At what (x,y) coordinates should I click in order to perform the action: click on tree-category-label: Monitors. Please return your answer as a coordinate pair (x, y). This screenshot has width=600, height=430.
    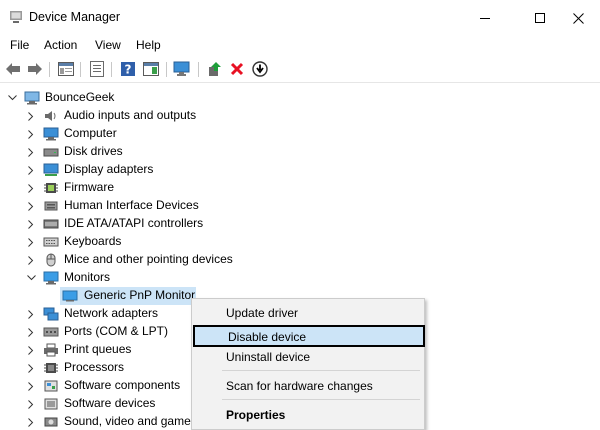
    Looking at the image, I should click on (87, 277).